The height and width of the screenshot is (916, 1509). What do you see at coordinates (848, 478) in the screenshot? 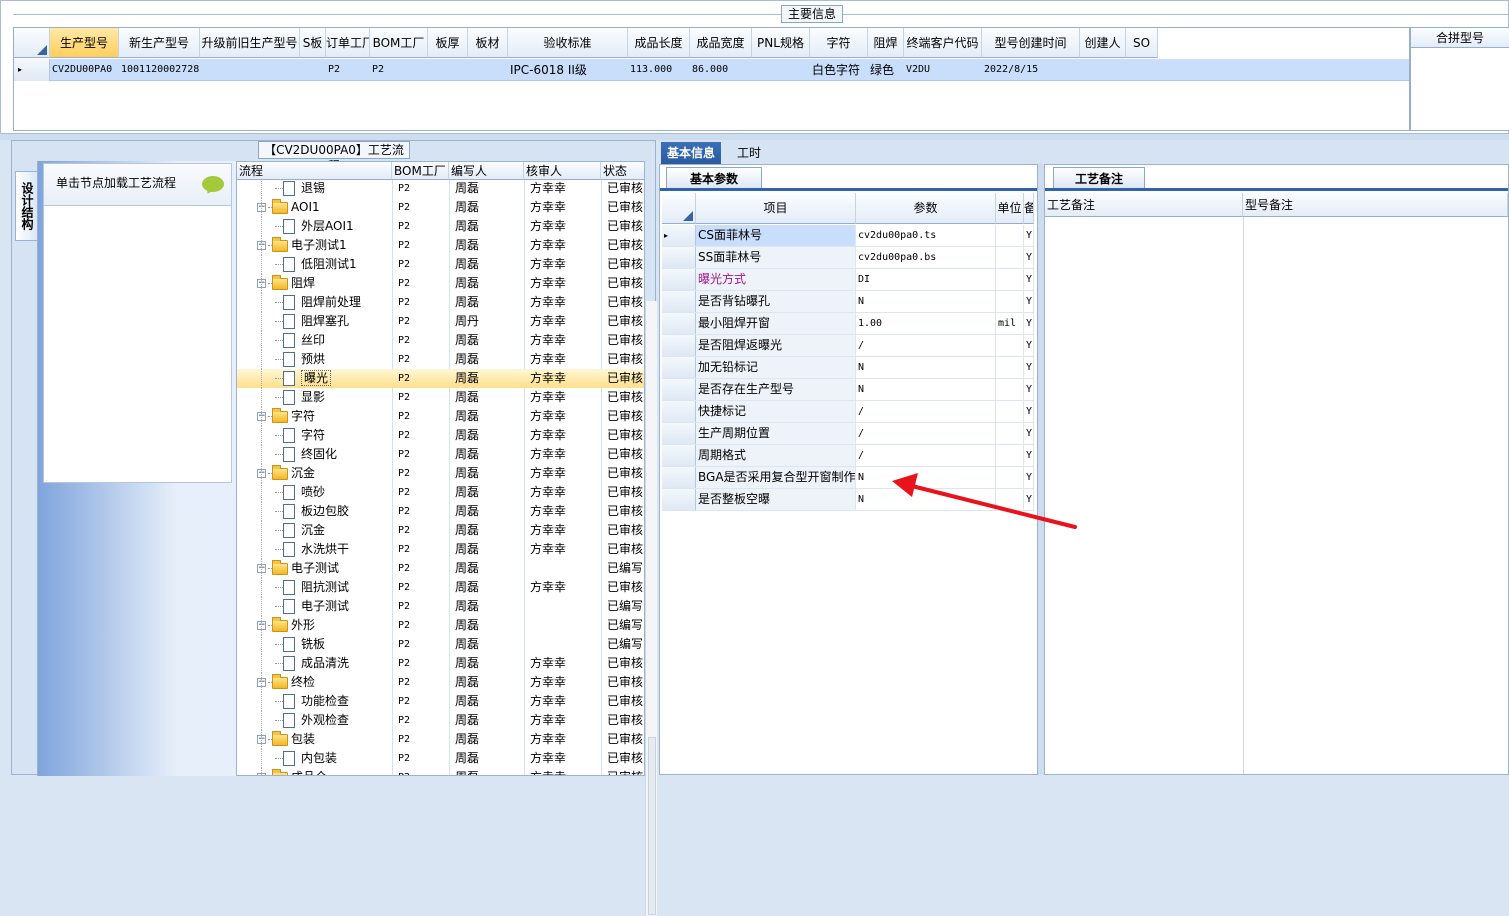
I see `param-row: BGA是否采用复合型开窗制作 N Y` at bounding box center [848, 478].